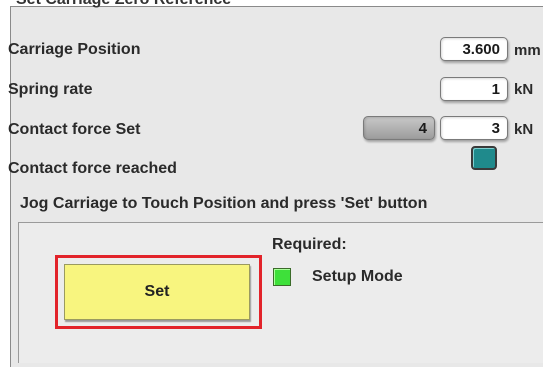 The height and width of the screenshot is (367, 543). Describe the element at coordinates (50, 89) in the screenshot. I see `spring-rate-label: Spring rate` at that location.